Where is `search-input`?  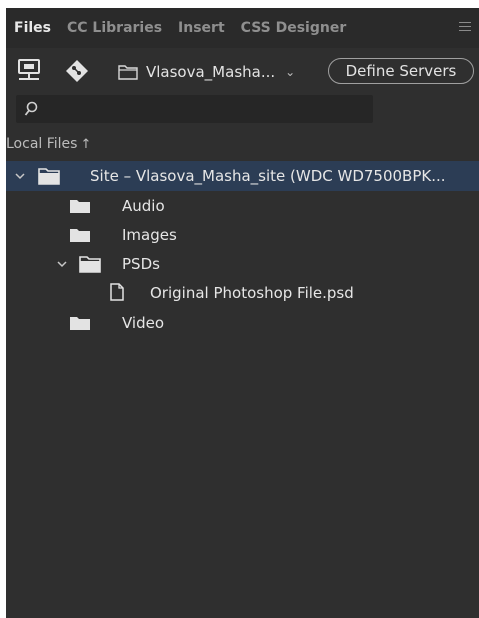
search-input is located at coordinates (208, 110).